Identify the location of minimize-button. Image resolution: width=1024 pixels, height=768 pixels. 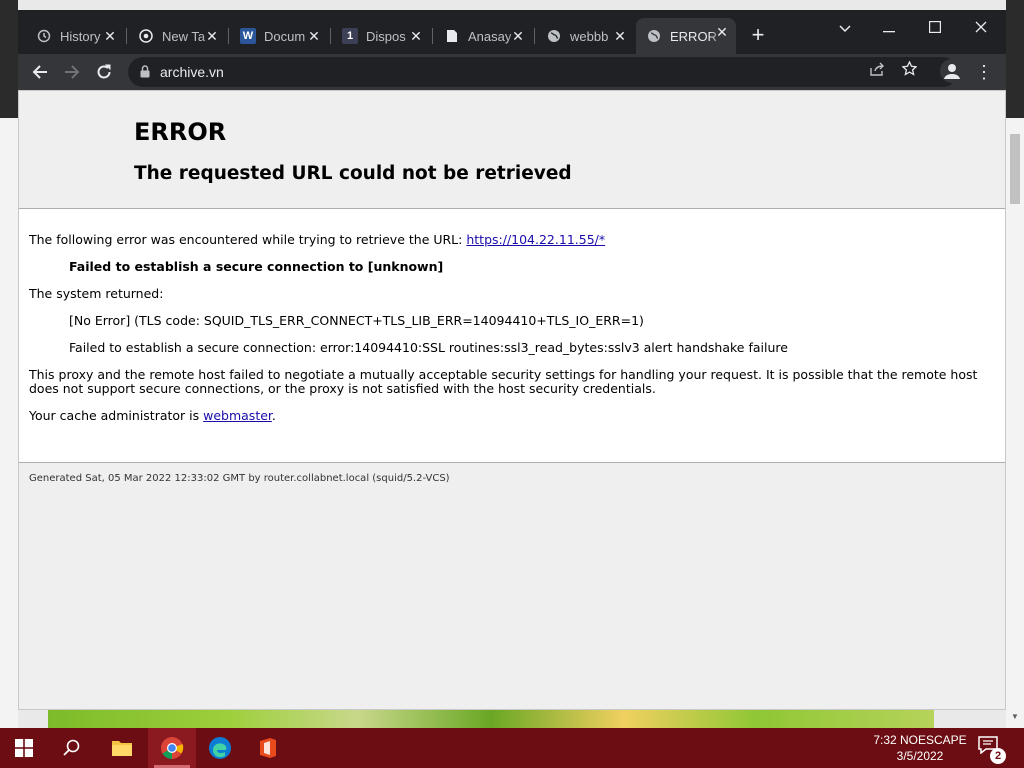
(889, 29).